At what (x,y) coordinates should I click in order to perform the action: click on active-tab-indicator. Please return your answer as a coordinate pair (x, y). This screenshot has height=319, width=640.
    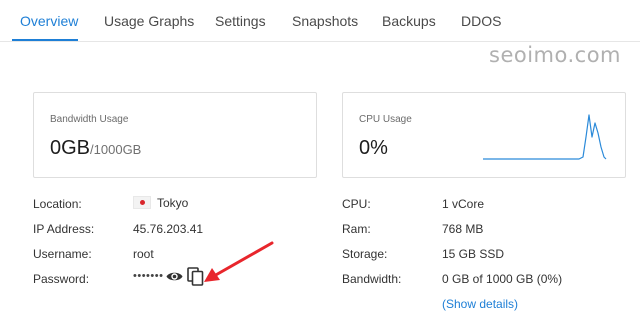
    Looking at the image, I should click on (45, 40).